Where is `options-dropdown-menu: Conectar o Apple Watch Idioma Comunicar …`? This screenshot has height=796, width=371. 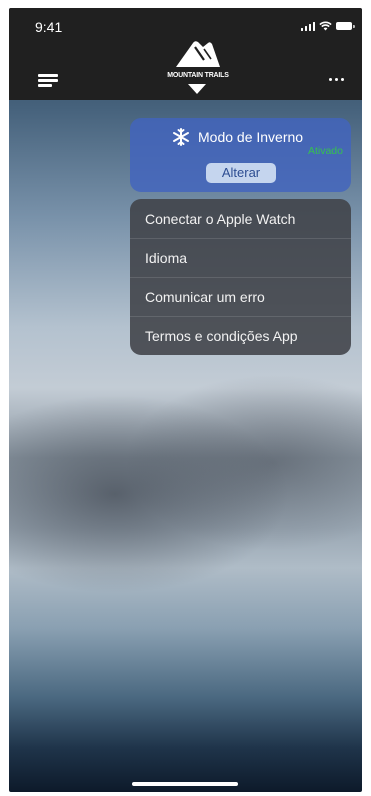 options-dropdown-menu: Conectar o Apple Watch Idioma Comunicar … is located at coordinates (240, 277).